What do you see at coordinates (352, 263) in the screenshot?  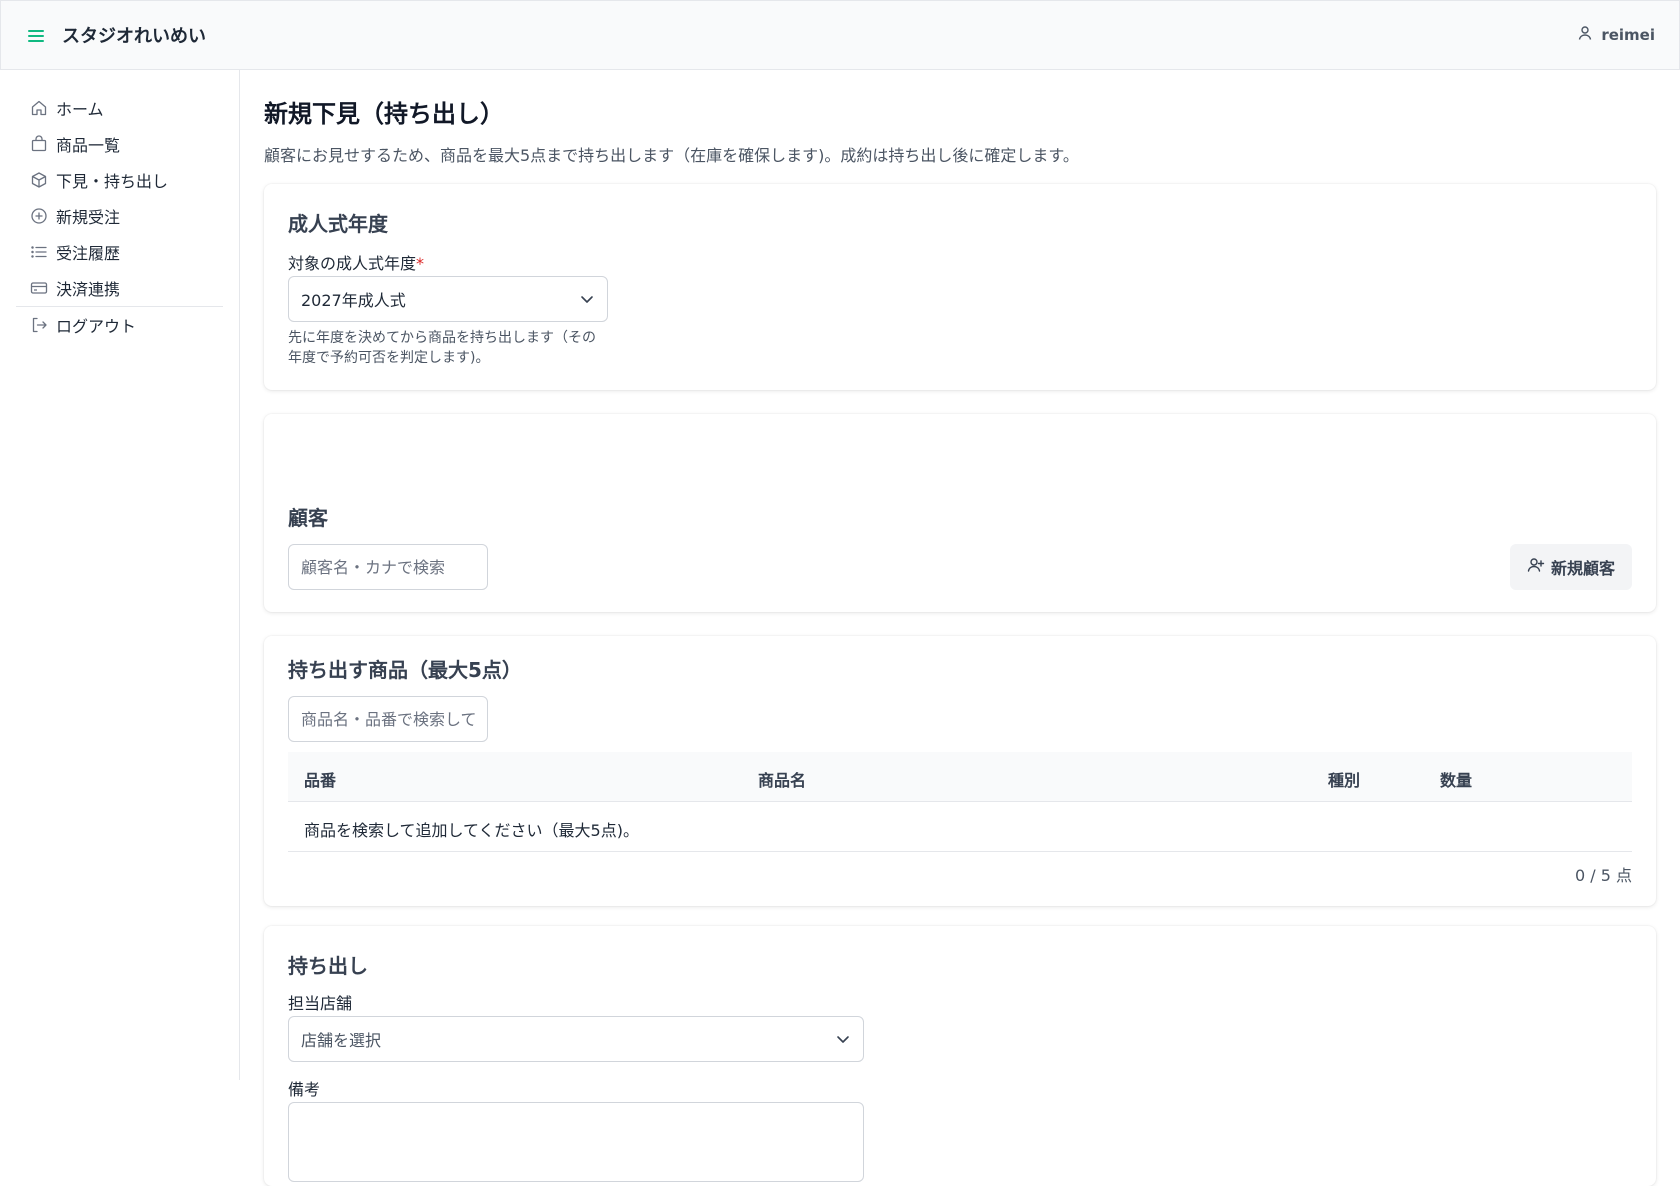 I see `year-label-text: 対象の成人式年度` at bounding box center [352, 263].